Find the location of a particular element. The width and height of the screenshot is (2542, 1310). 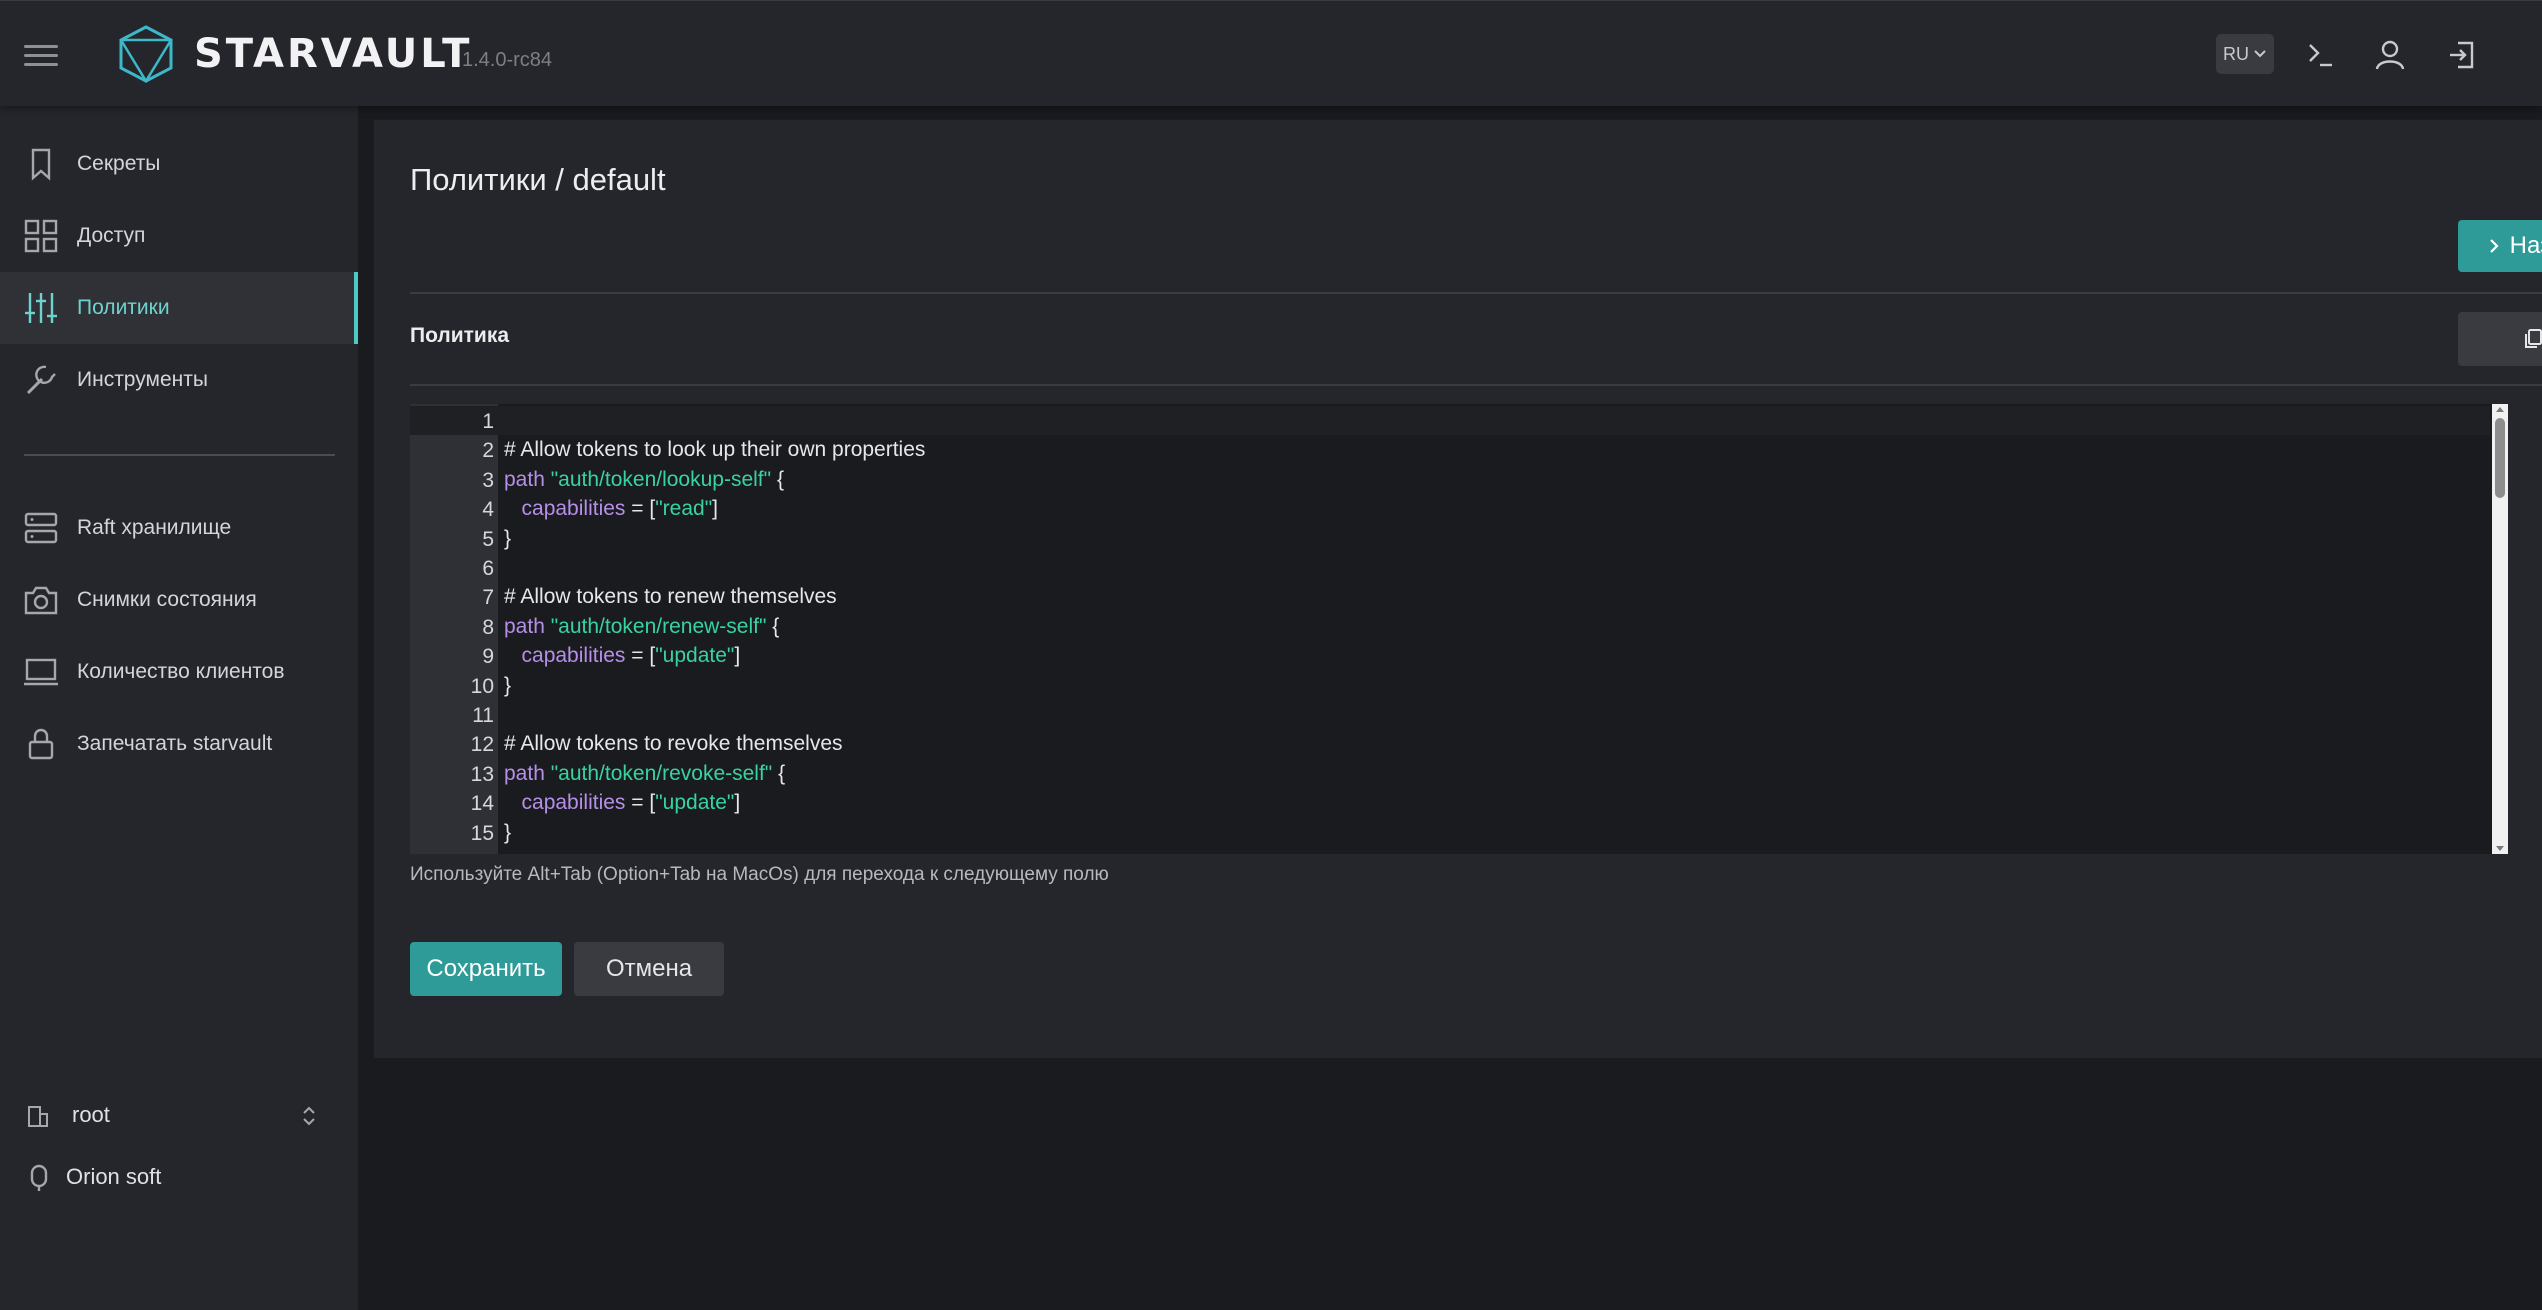

code-string: "update" is located at coordinates (695, 656).